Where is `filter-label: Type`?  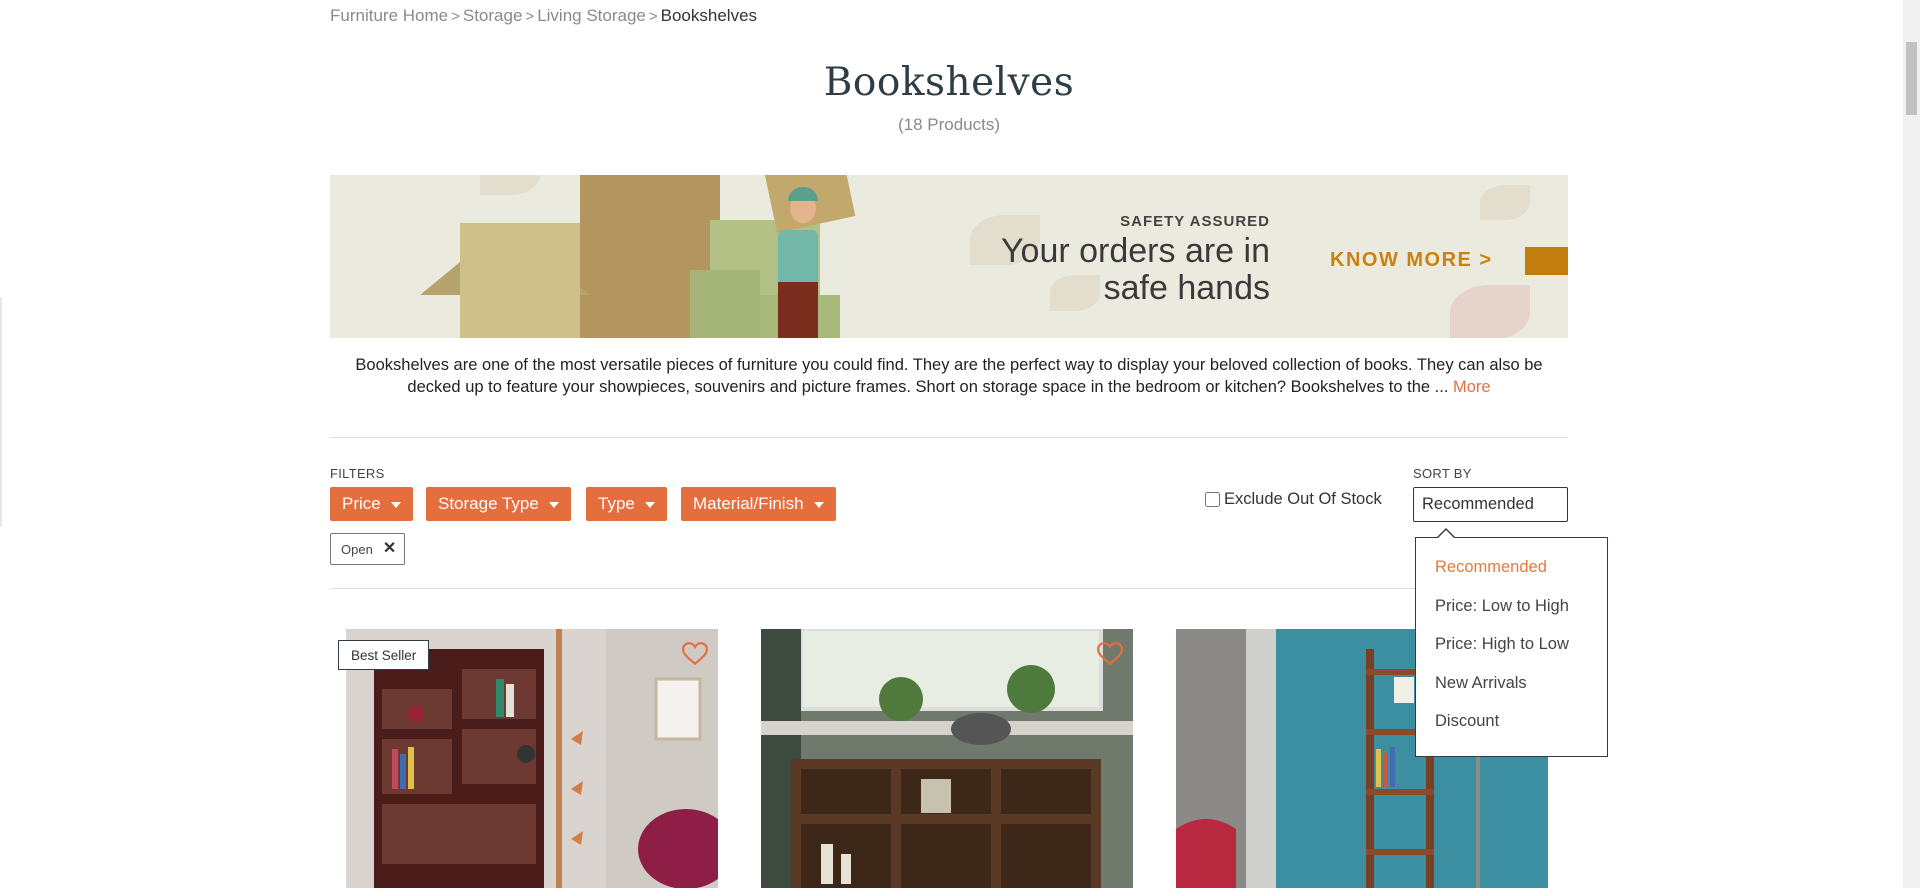 filter-label: Type is located at coordinates (616, 503).